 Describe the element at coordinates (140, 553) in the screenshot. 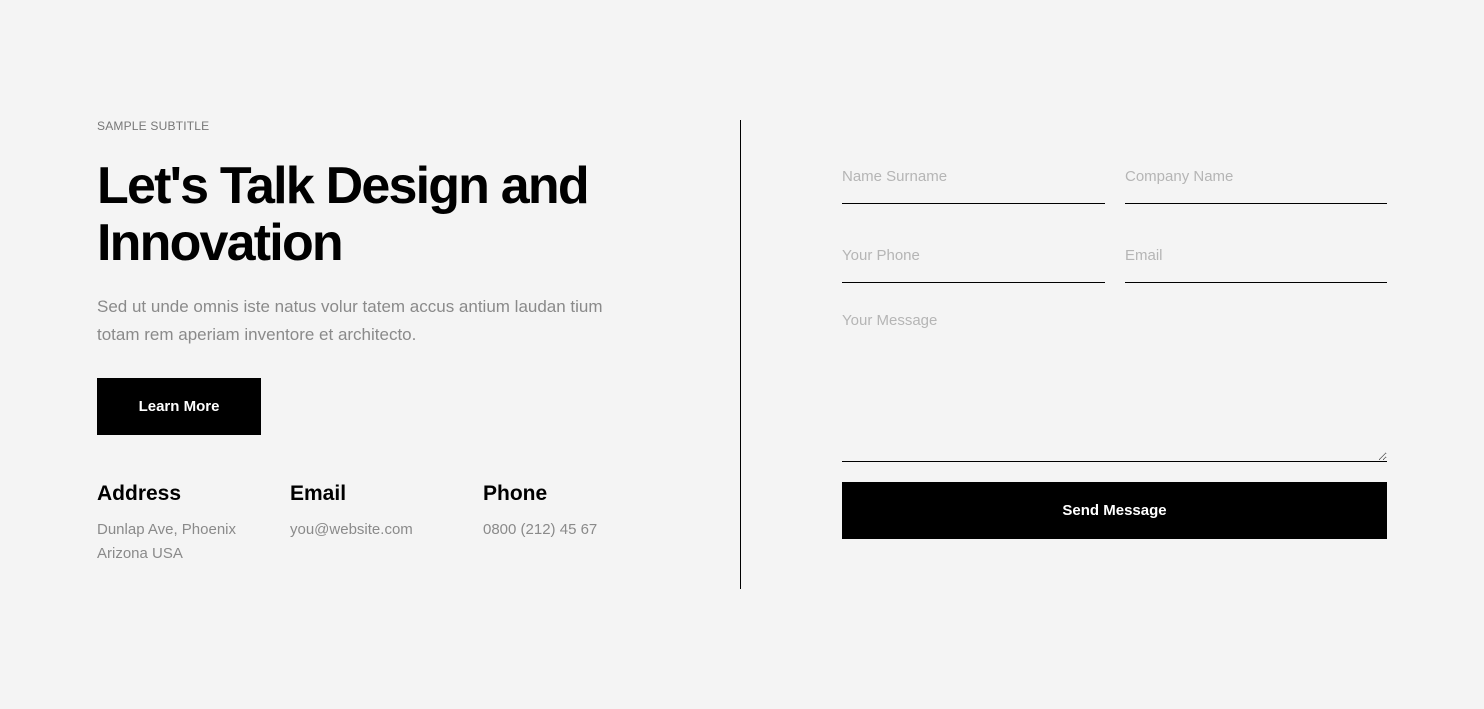

I see `address-line-2: Arizona USA` at that location.